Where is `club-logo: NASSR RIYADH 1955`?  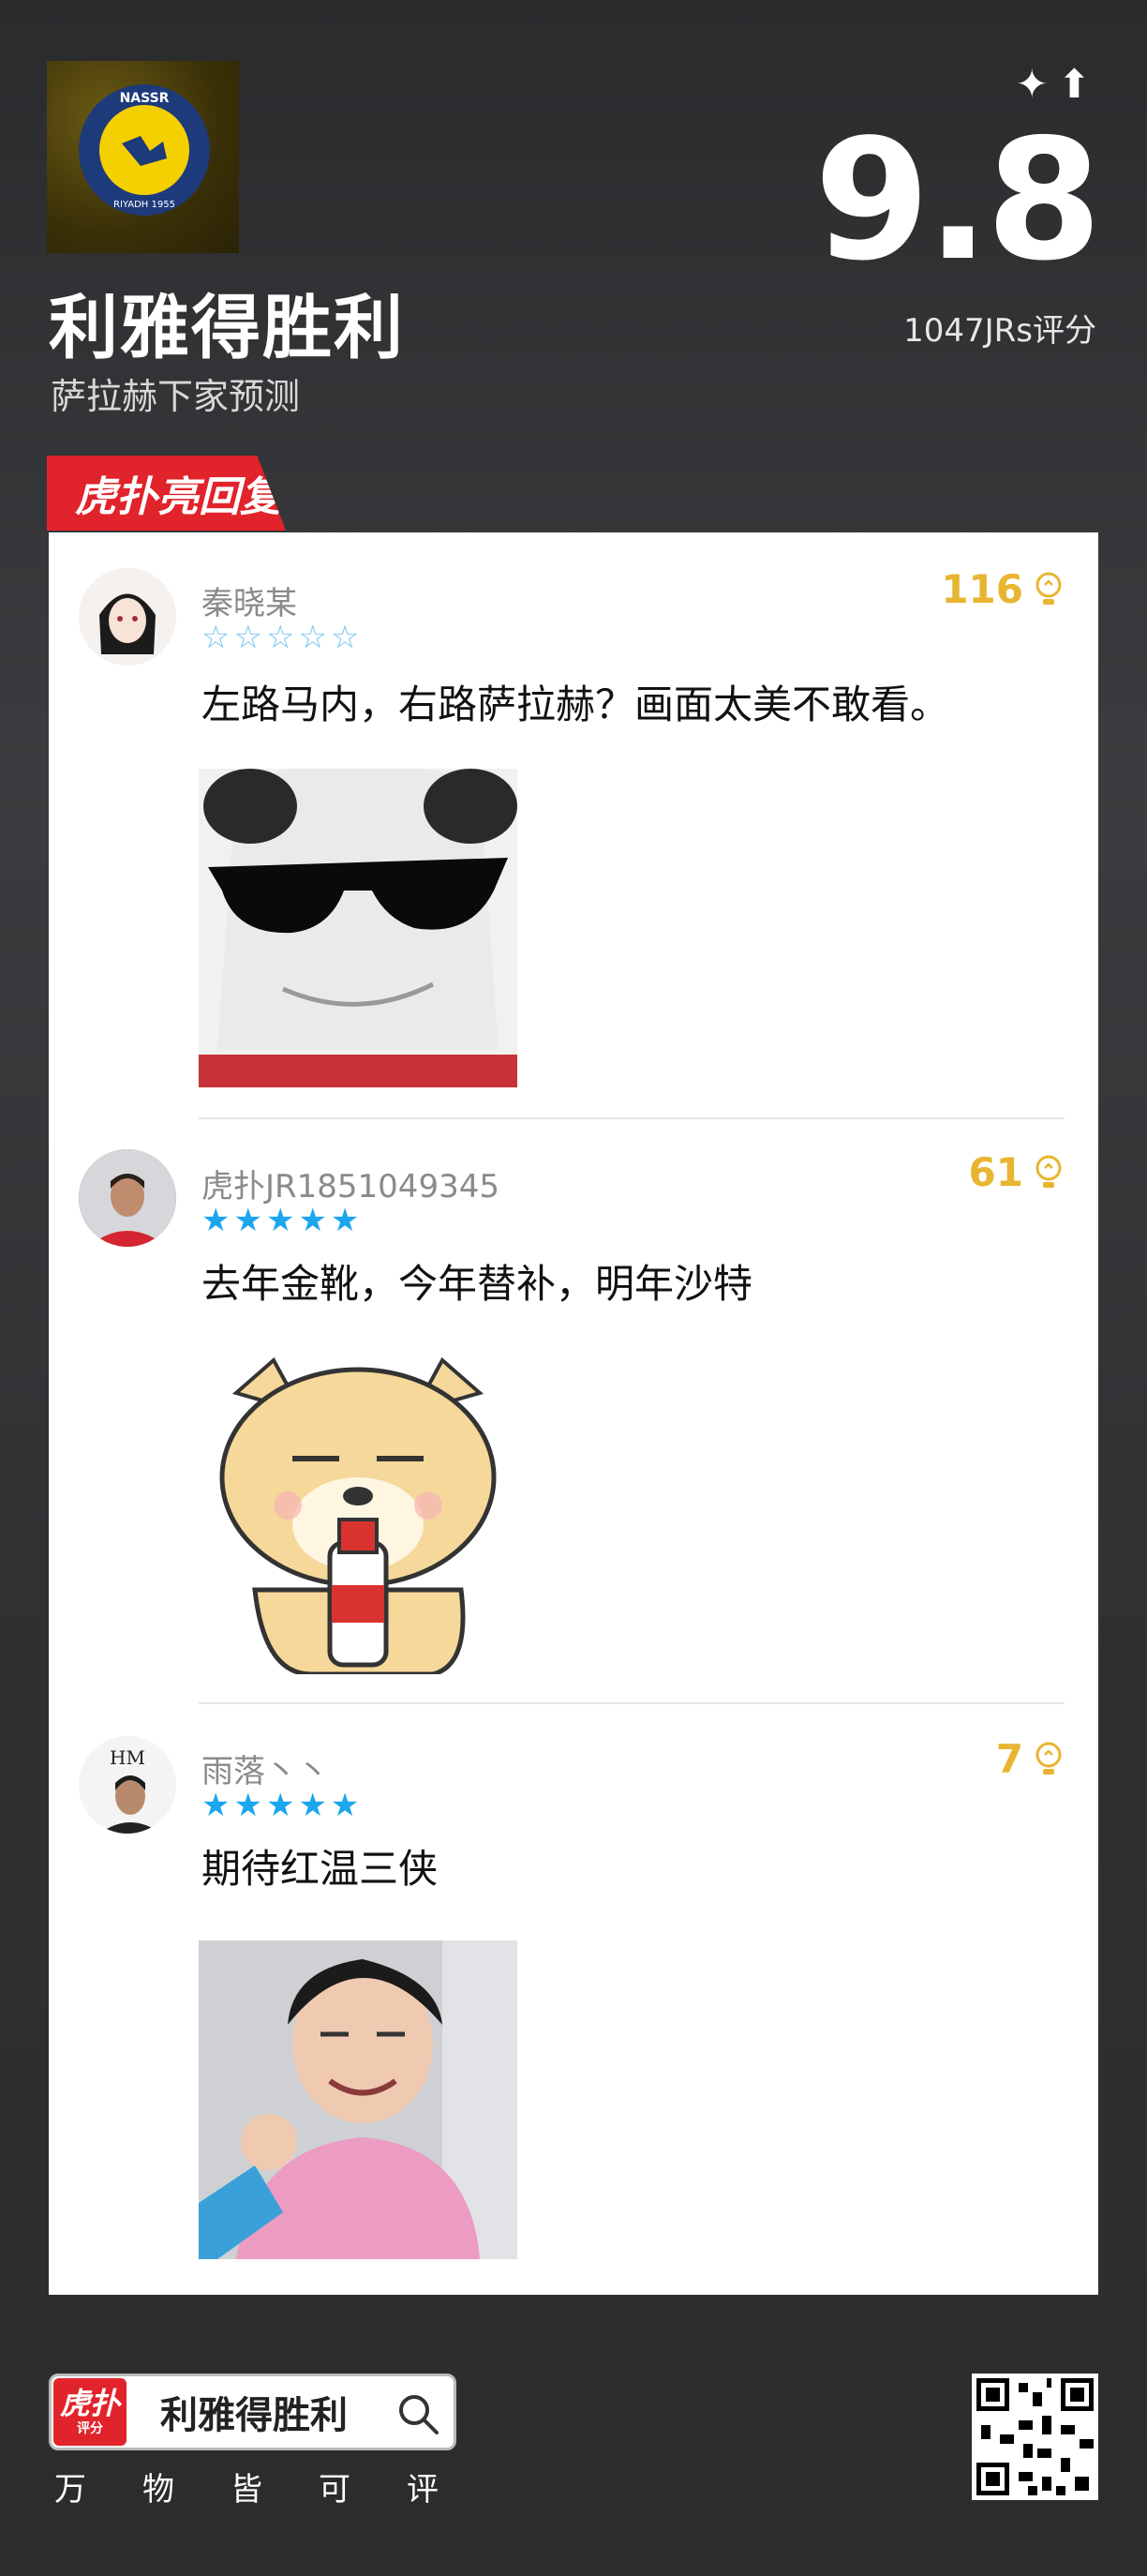 club-logo: NASSR RIYADH 1955 is located at coordinates (143, 157).